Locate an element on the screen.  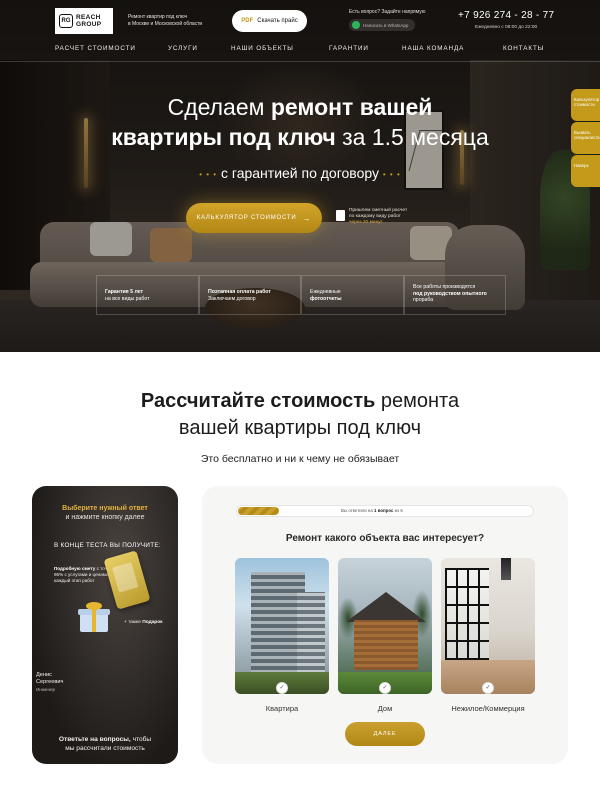
feature-text: Заключаем договор is located at coordinates (232, 298).